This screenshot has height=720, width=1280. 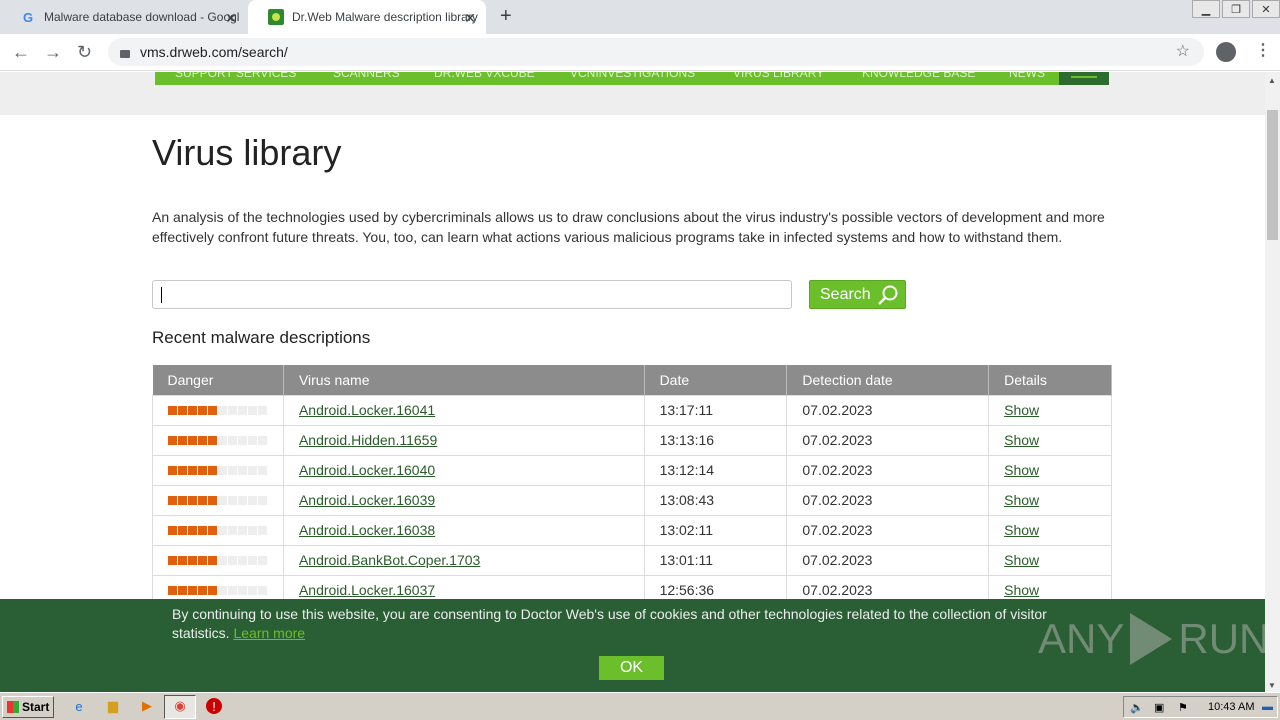 What do you see at coordinates (1263, 50) in the screenshot?
I see `kebab-menu-icon: ⋮` at bounding box center [1263, 50].